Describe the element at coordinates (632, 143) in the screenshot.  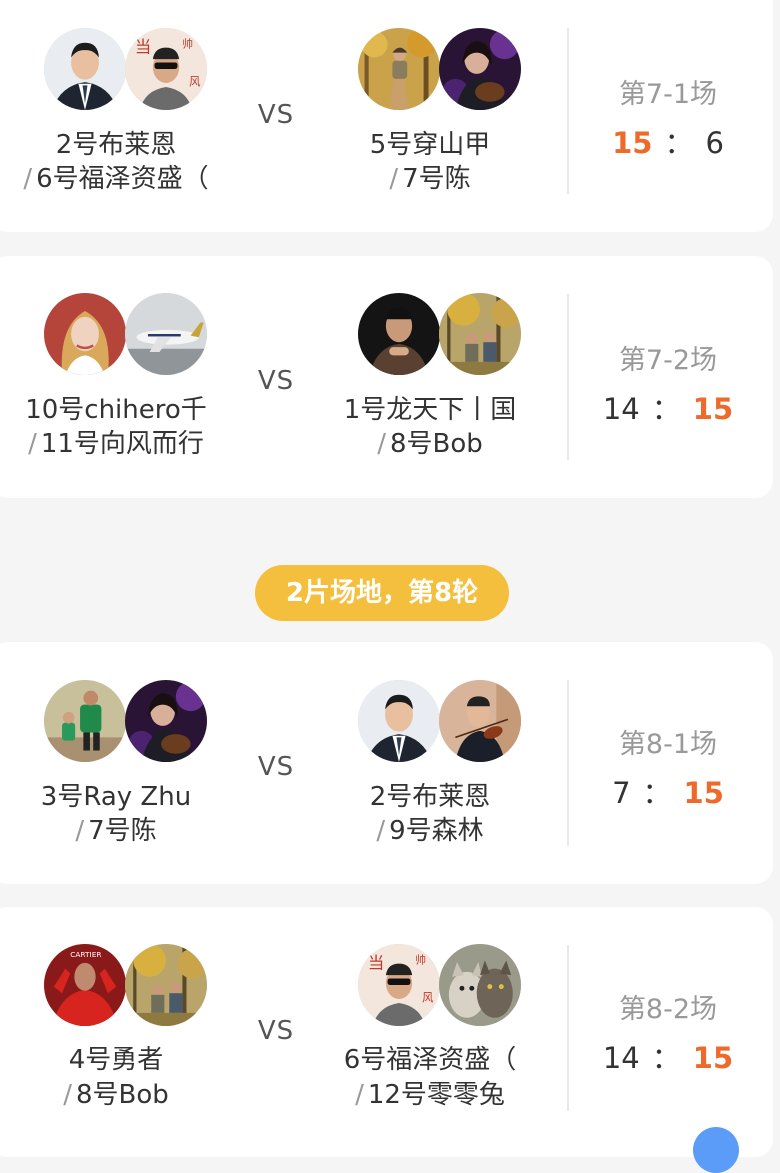
I see `score-a: 15` at that location.